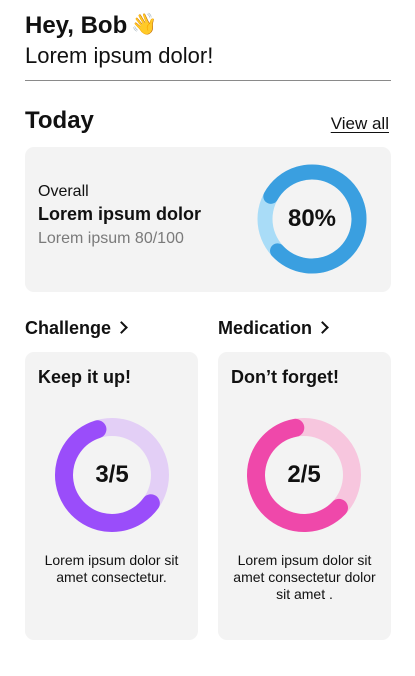  I want to click on challenge-heading: Keep it up!, so click(84, 377).